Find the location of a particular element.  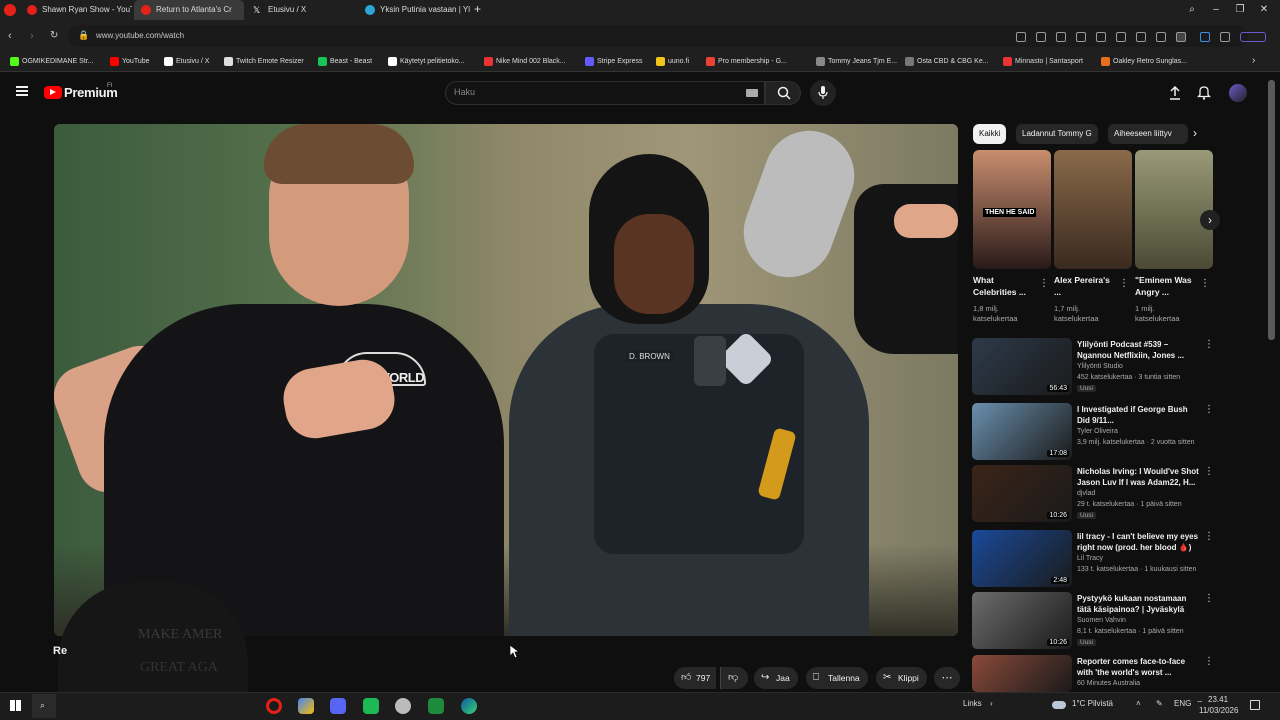

app-shield-icon is located at coordinates (403, 706).